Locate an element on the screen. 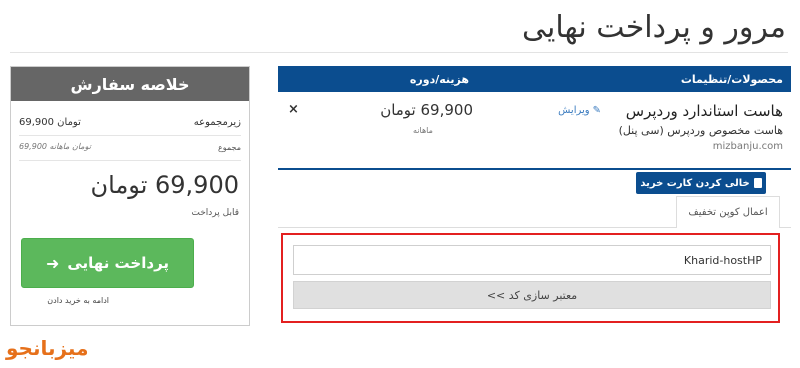 Image resolution: width=800 pixels, height=368 pixels. total-due: 69,900 تومان is located at coordinates (164, 185).